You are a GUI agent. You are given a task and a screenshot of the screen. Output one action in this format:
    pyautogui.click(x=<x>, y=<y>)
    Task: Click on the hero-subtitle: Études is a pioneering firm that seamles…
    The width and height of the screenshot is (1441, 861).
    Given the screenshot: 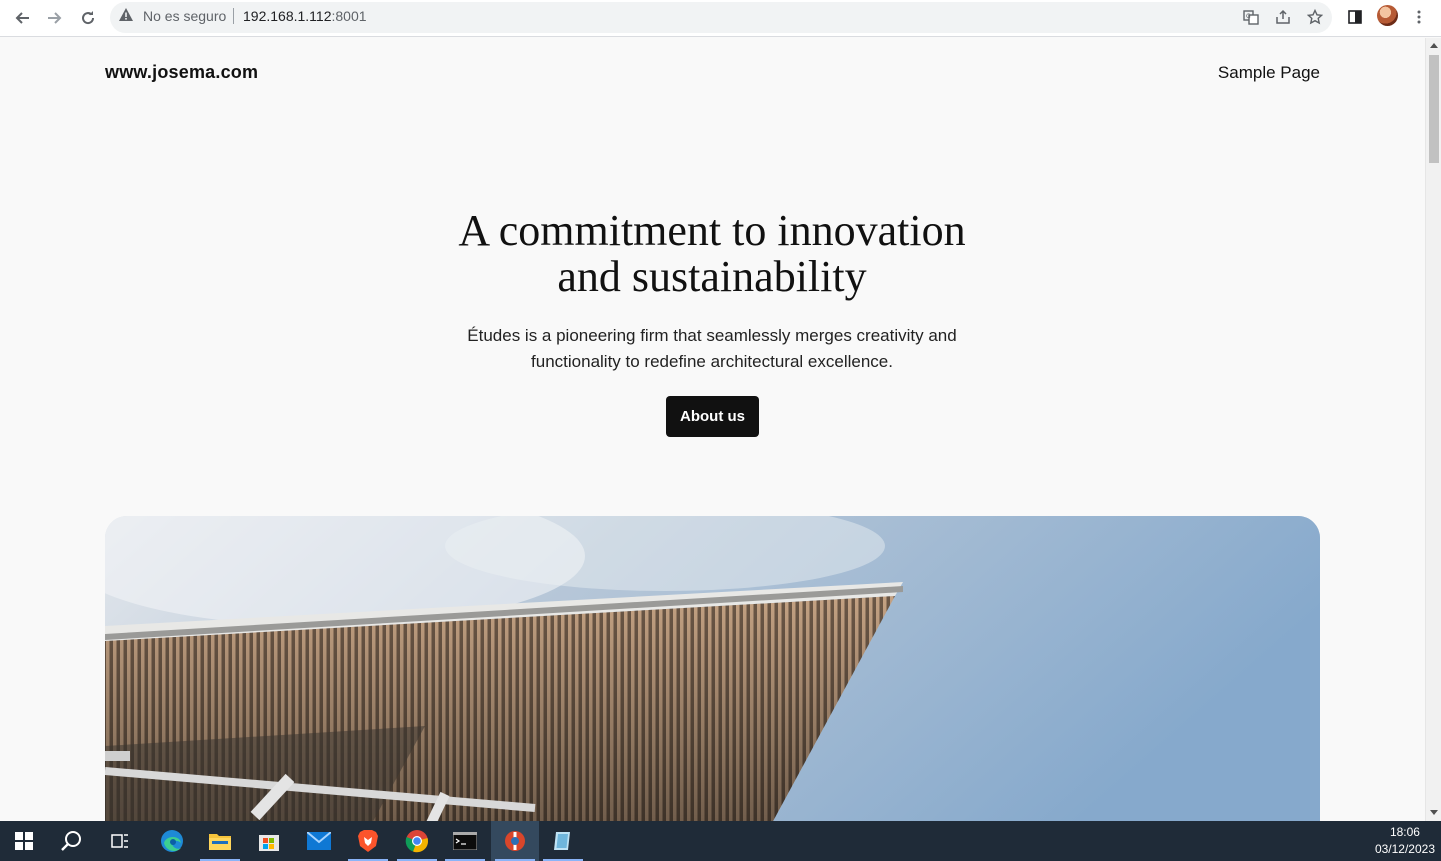 What is the action you would take?
    pyautogui.click(x=712, y=348)
    